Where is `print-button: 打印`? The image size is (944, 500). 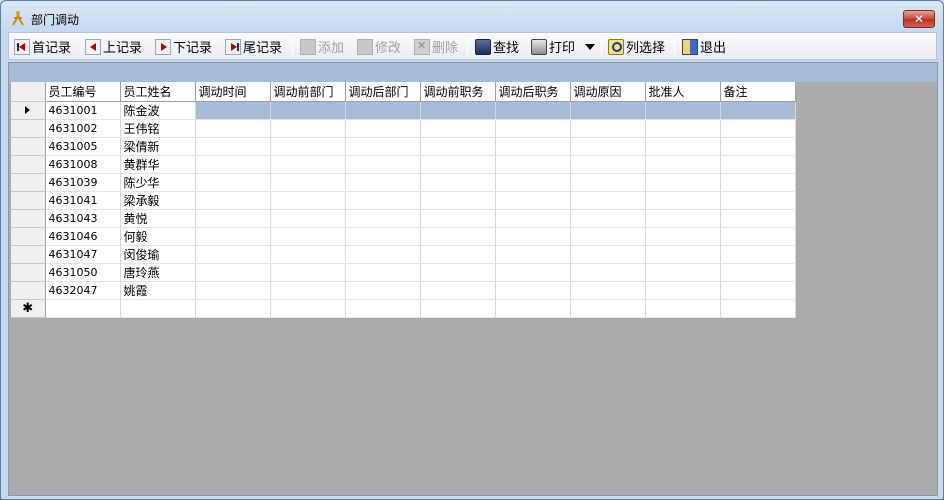
print-button: 打印 is located at coordinates (553, 46).